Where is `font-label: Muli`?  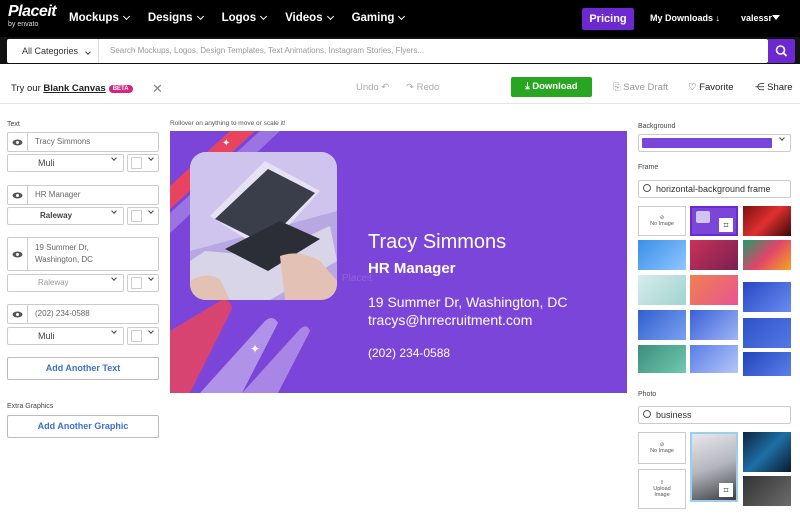 font-label: Muli is located at coordinates (46, 163).